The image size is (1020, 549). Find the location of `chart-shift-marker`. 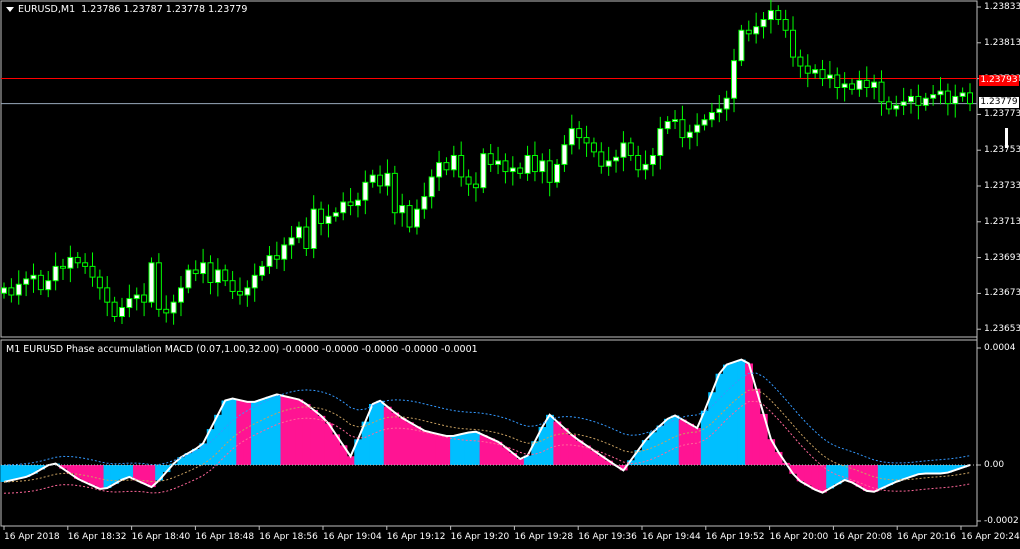

chart-shift-marker is located at coordinates (1006, 138).